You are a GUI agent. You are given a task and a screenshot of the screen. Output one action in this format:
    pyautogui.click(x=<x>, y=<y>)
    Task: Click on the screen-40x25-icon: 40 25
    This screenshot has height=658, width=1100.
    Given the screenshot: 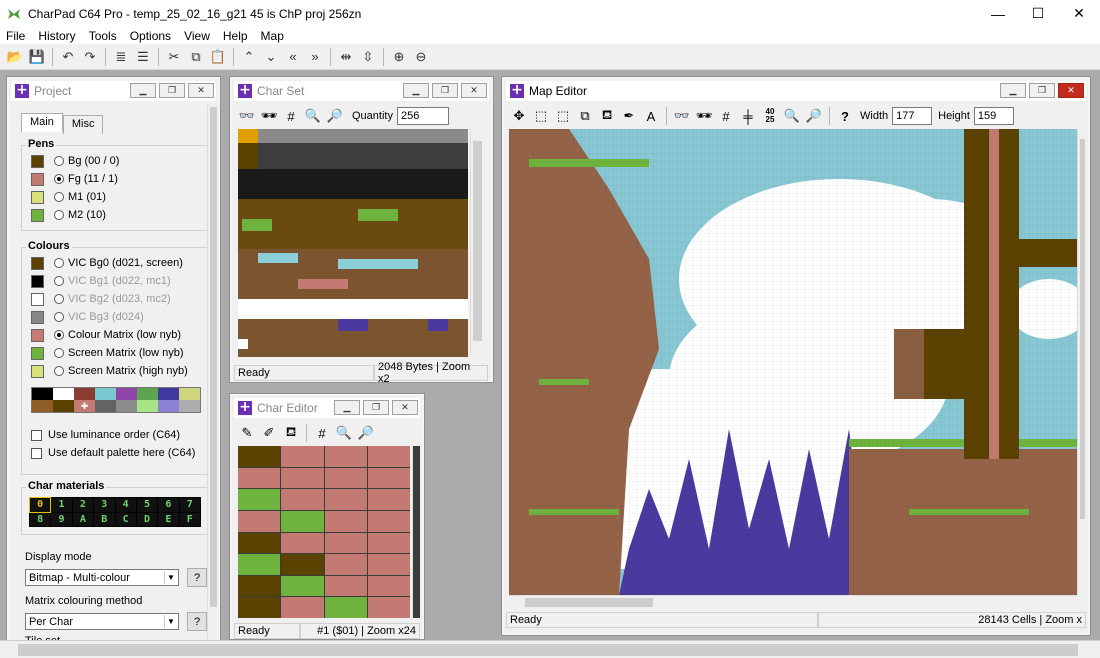 What is the action you would take?
    pyautogui.click(x=770, y=116)
    